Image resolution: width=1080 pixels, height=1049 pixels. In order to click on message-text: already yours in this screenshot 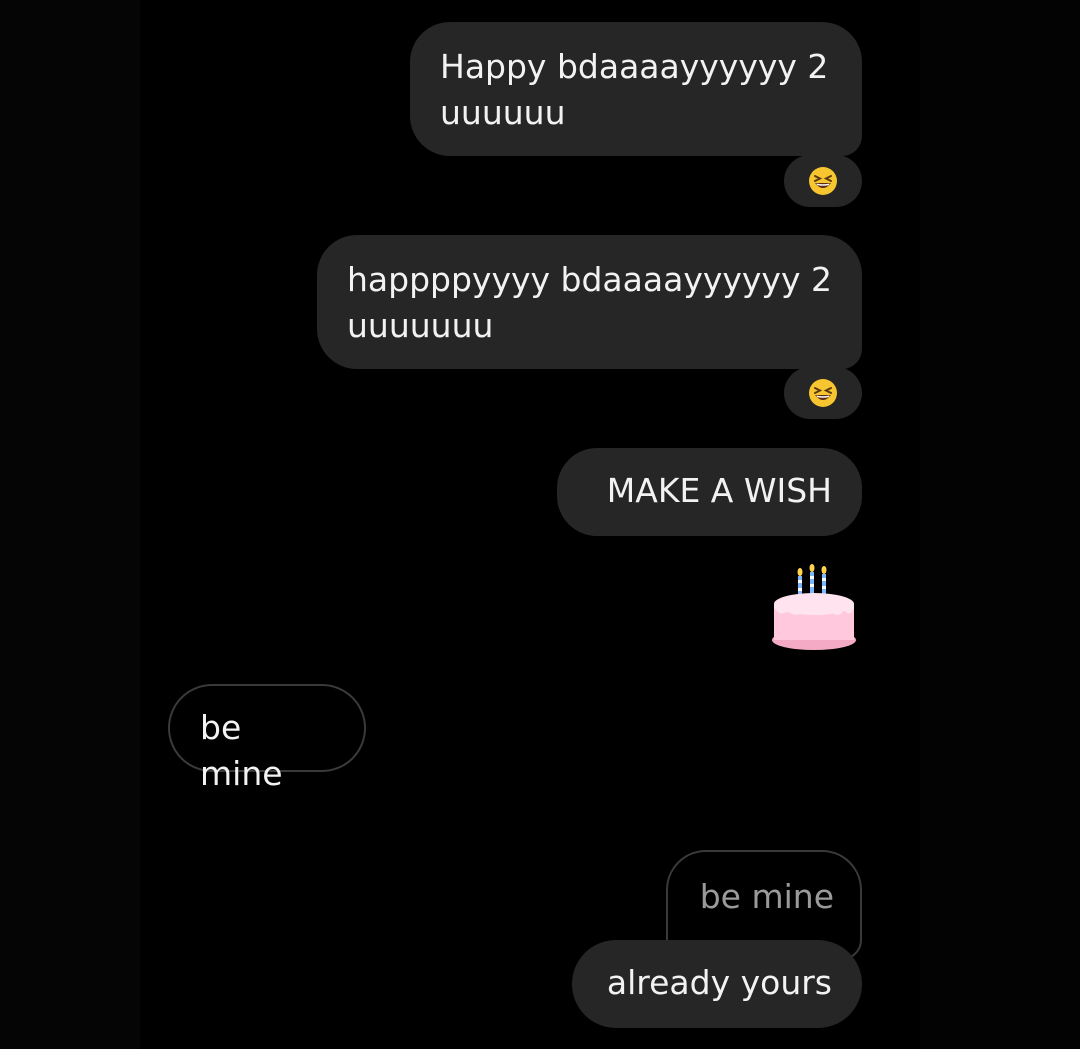, I will do `click(719, 982)`.